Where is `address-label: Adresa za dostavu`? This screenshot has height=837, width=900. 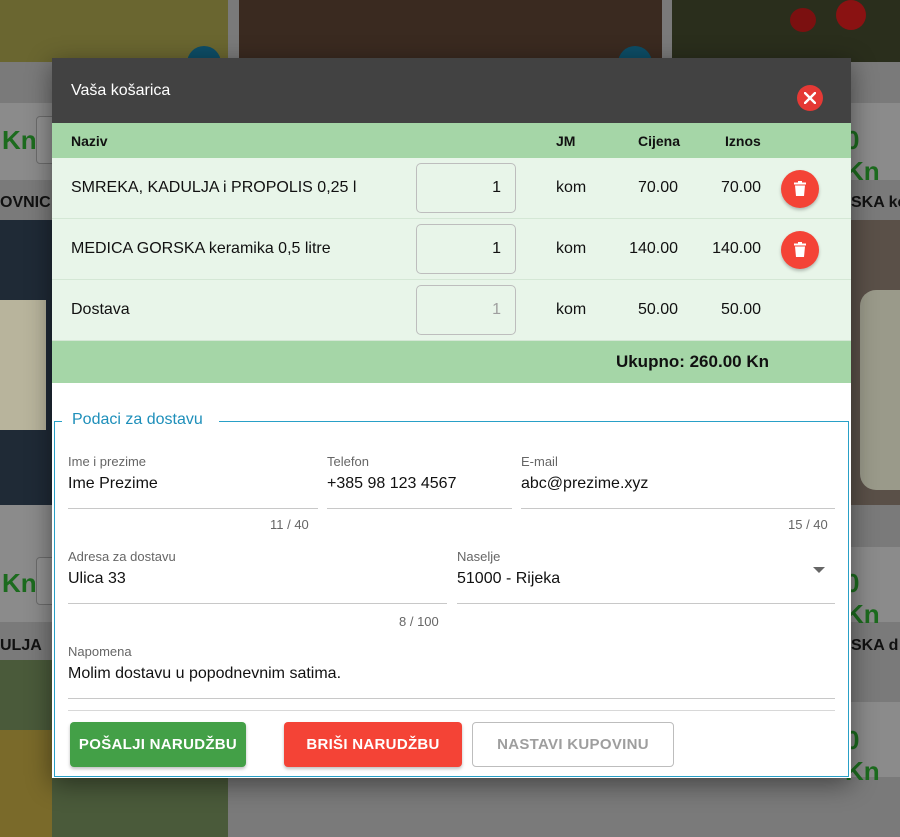
address-label: Adresa za dostavu is located at coordinates (122, 556).